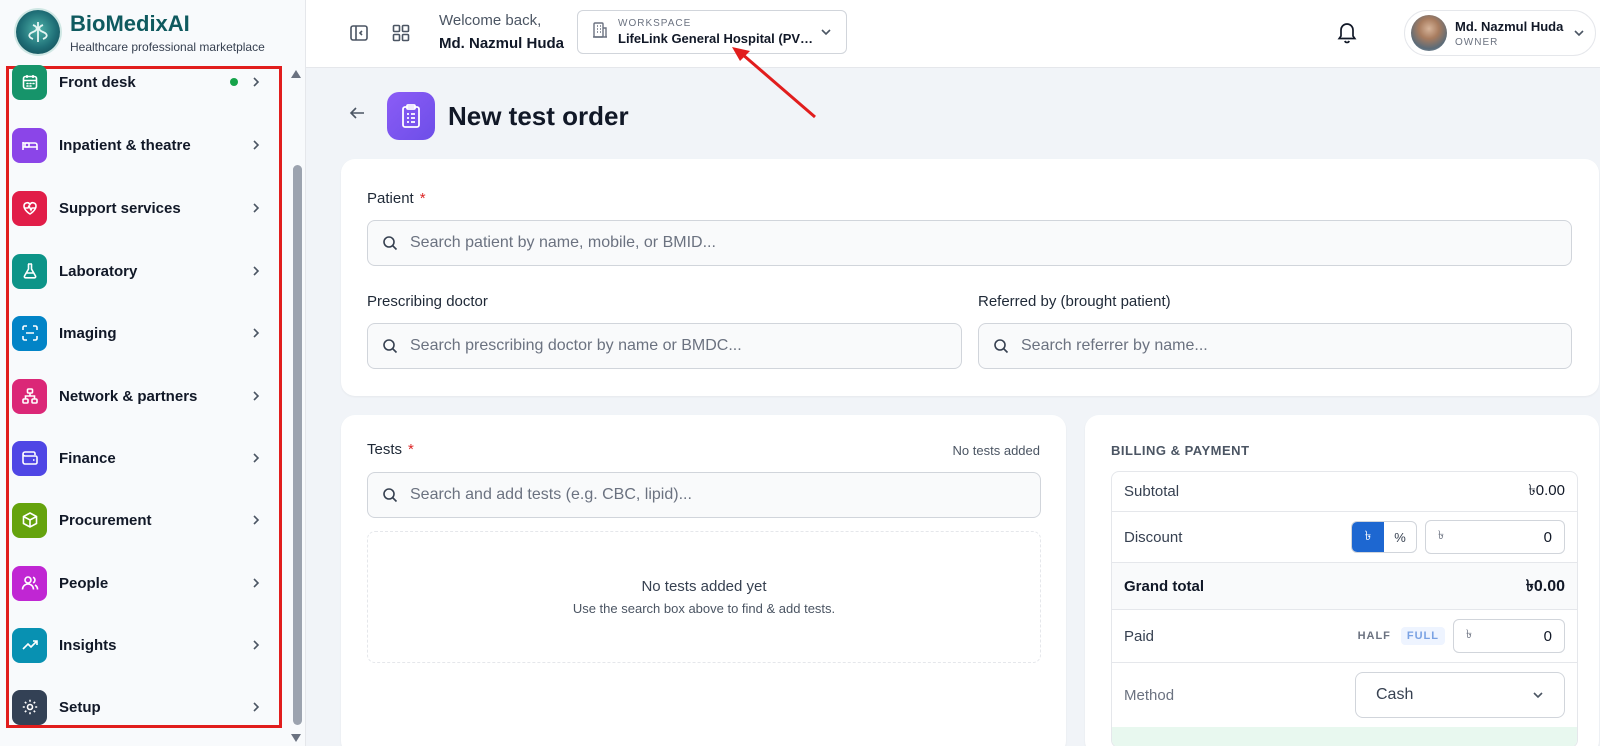 The image size is (1600, 746). Describe the element at coordinates (130, 23) in the screenshot. I see `brand-name: BioMedixAI` at that location.